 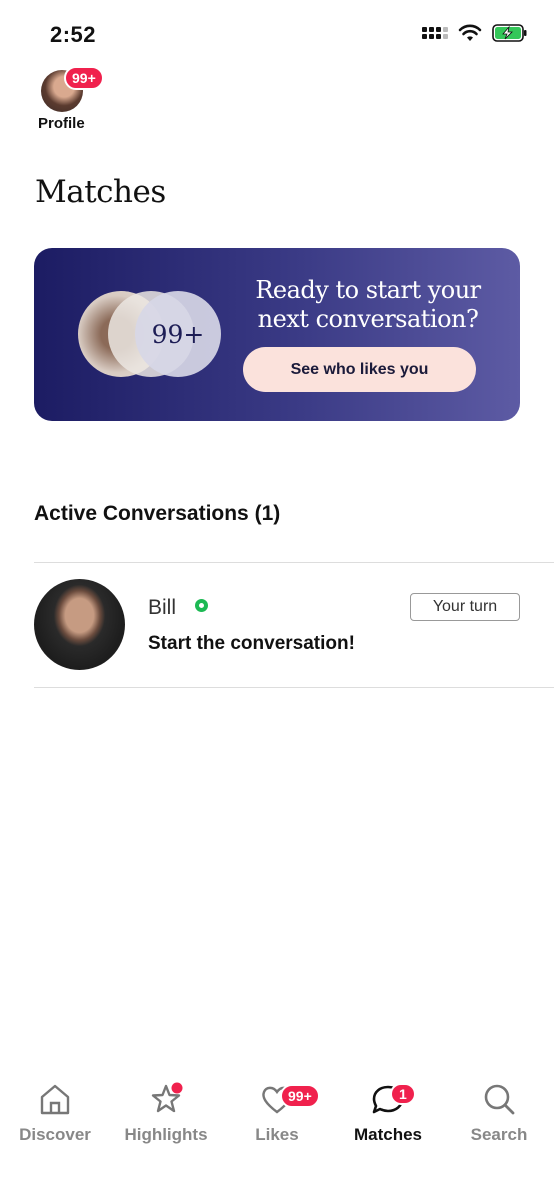 I want to click on see-who-likes-you-button: See who likes you, so click(x=359, y=369).